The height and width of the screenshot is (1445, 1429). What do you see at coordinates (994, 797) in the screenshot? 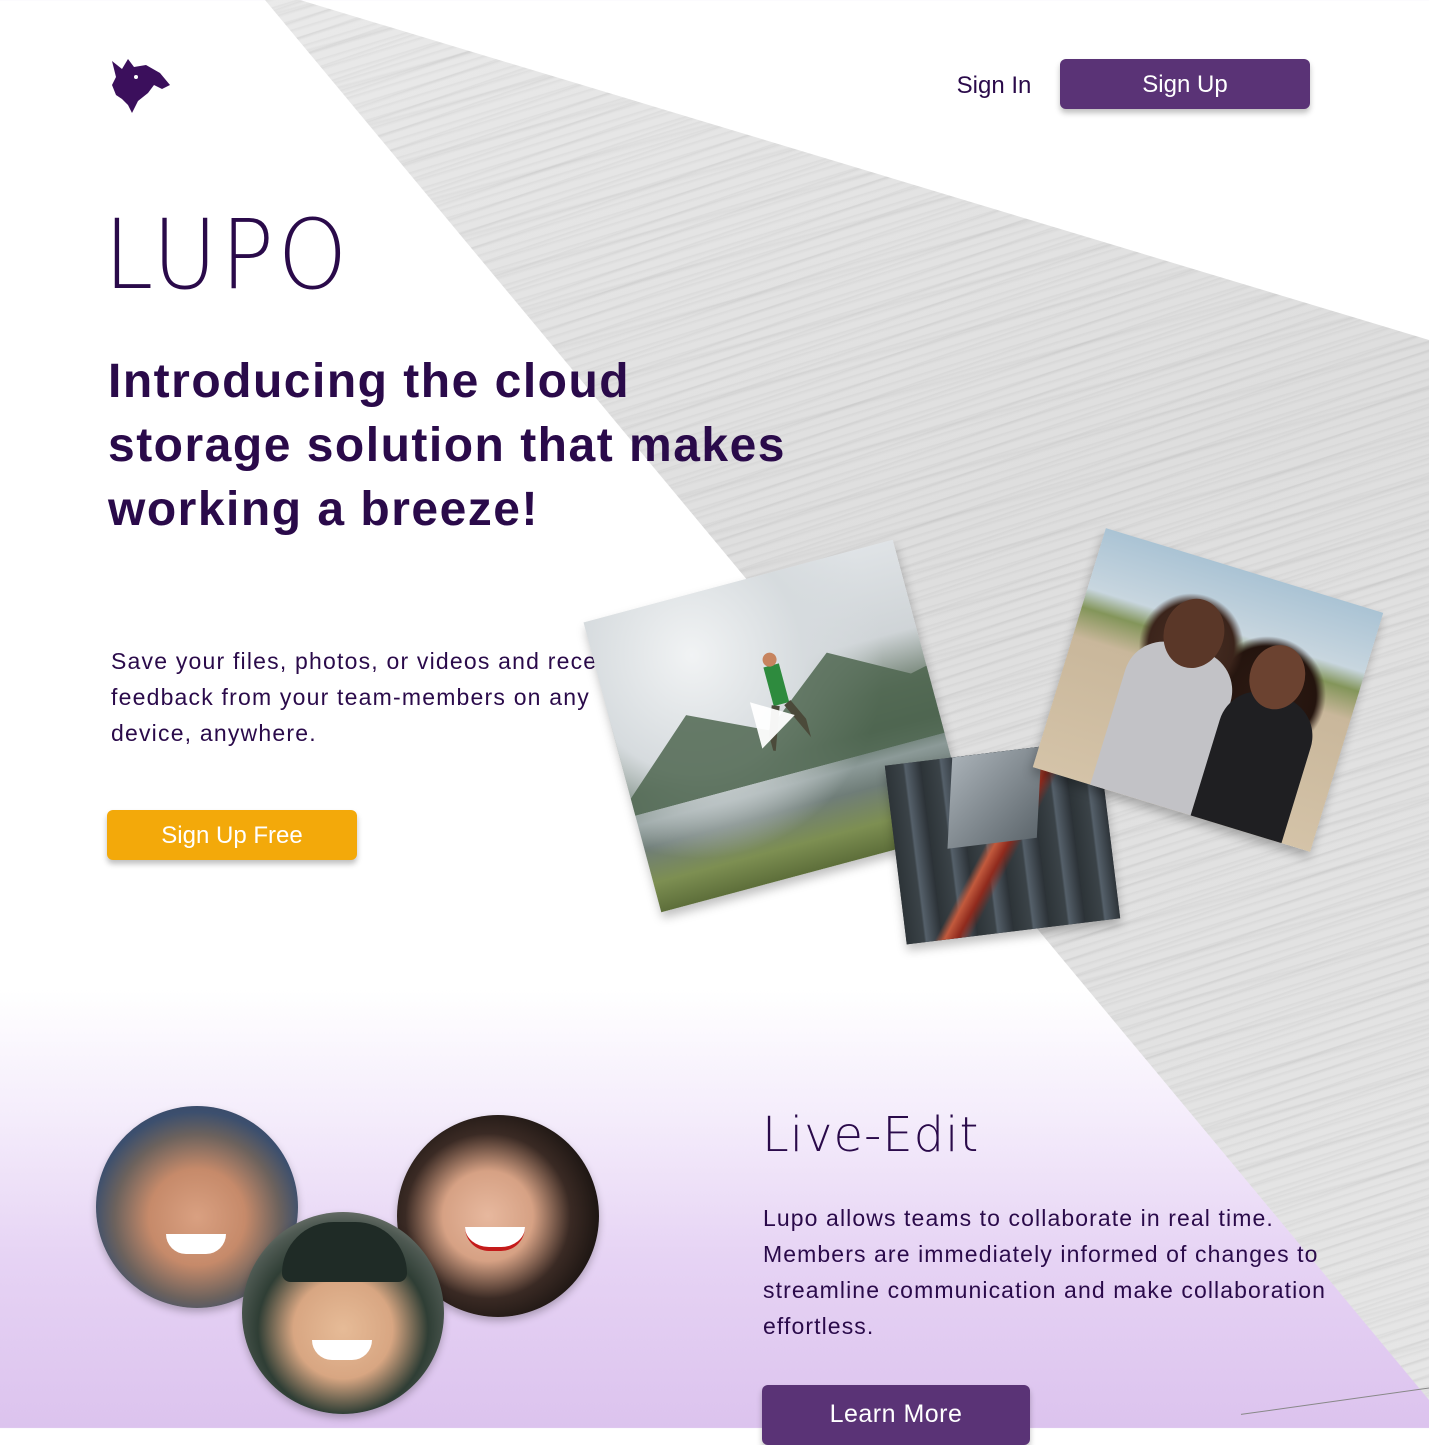
I see `building-shape` at bounding box center [994, 797].